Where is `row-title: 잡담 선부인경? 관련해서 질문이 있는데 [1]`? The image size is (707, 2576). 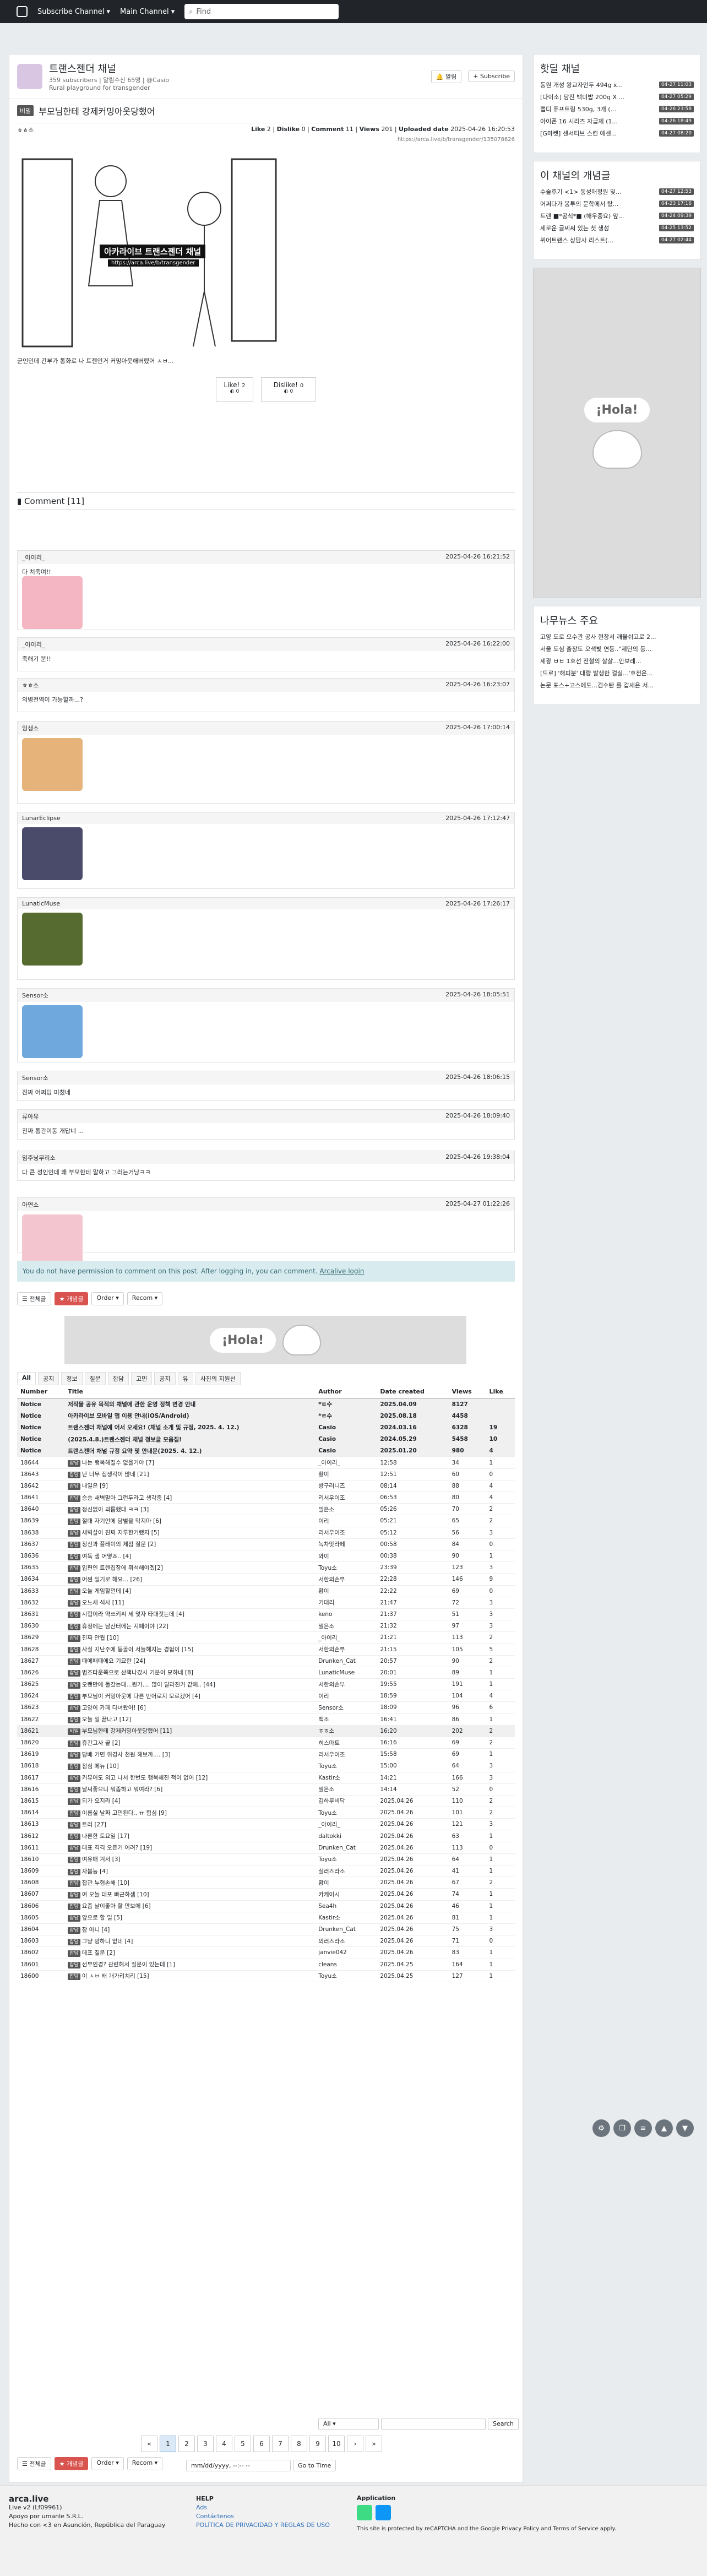
row-title: 잡담 선부인경? 관련해서 질문이 있는데 [1] is located at coordinates (190, 1965).